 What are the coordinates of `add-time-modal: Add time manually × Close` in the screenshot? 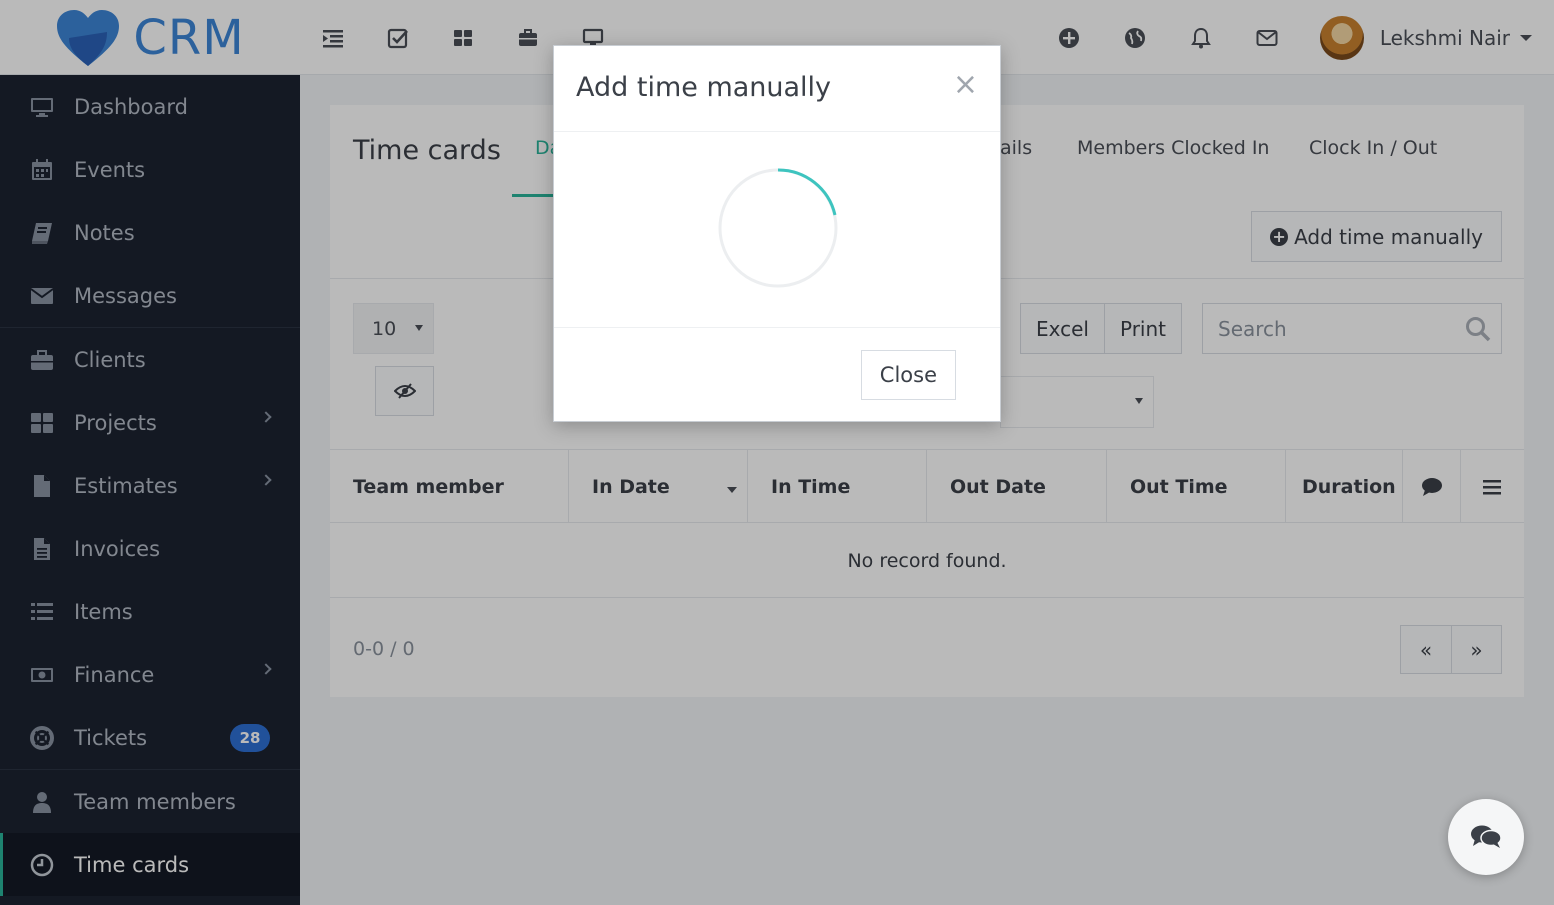 It's located at (777, 233).